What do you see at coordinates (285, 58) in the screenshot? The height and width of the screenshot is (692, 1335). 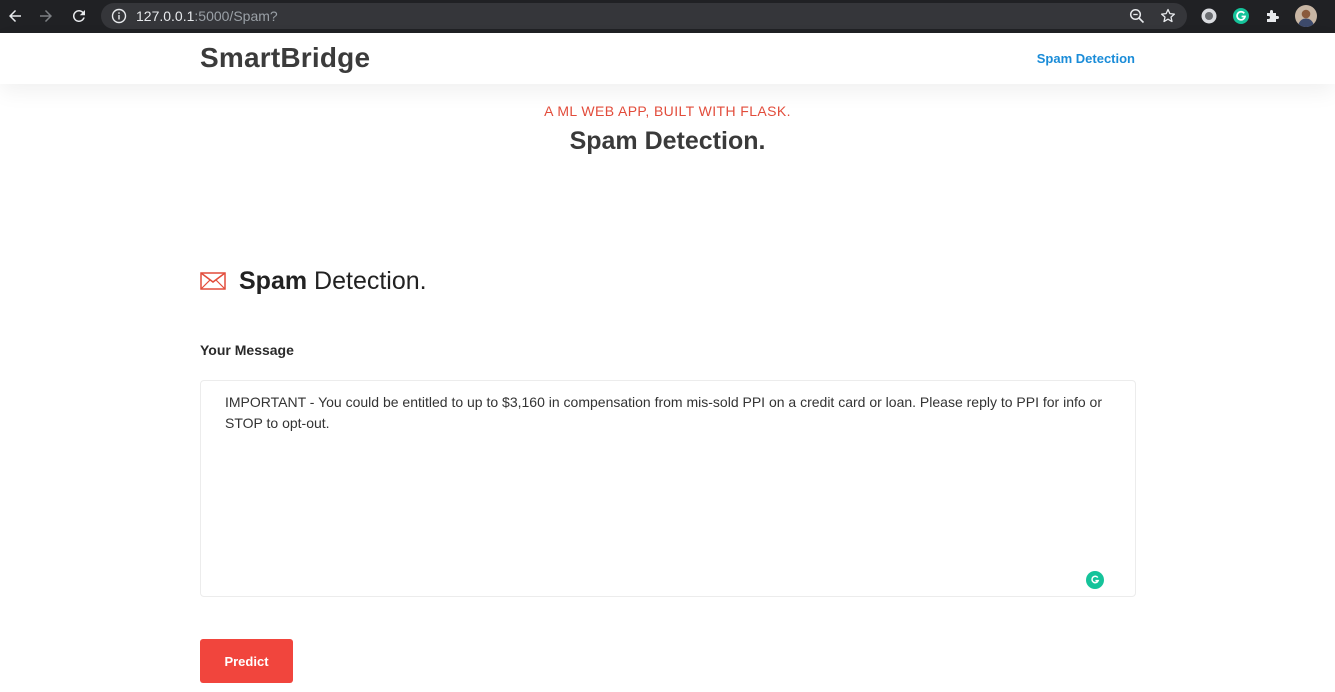 I see `brand-logo: SmartBridge` at bounding box center [285, 58].